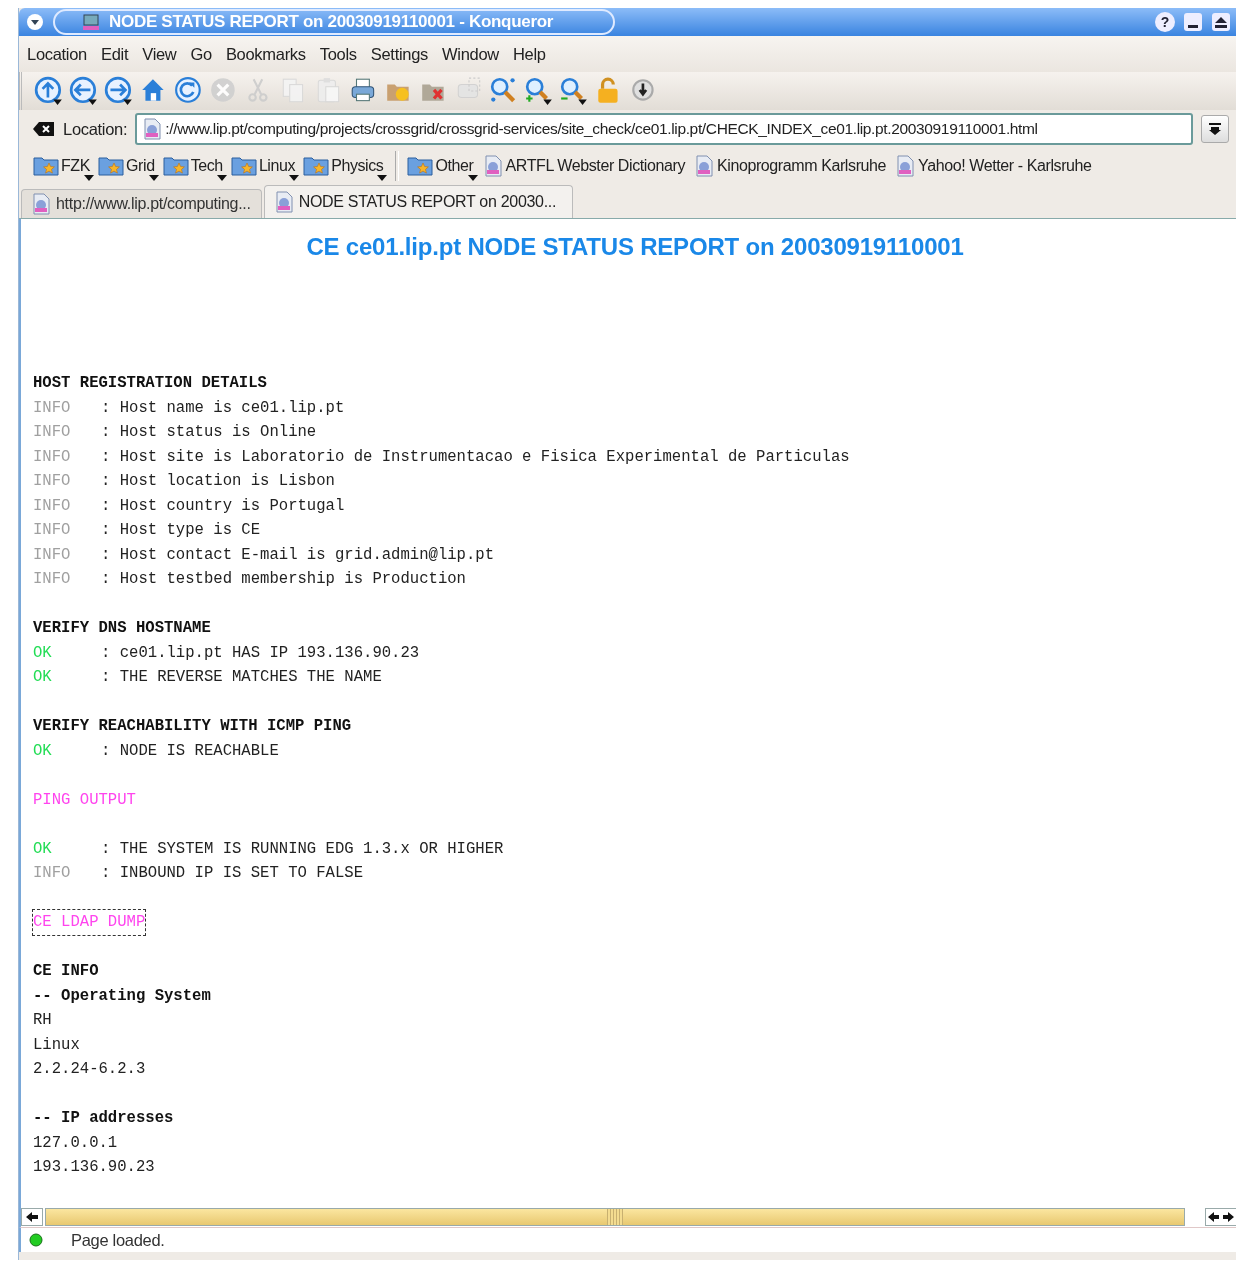 This screenshot has height=1263, width=1236. I want to click on log-message: : THE REVERSE MATCHES THE NAME, so click(241, 677).